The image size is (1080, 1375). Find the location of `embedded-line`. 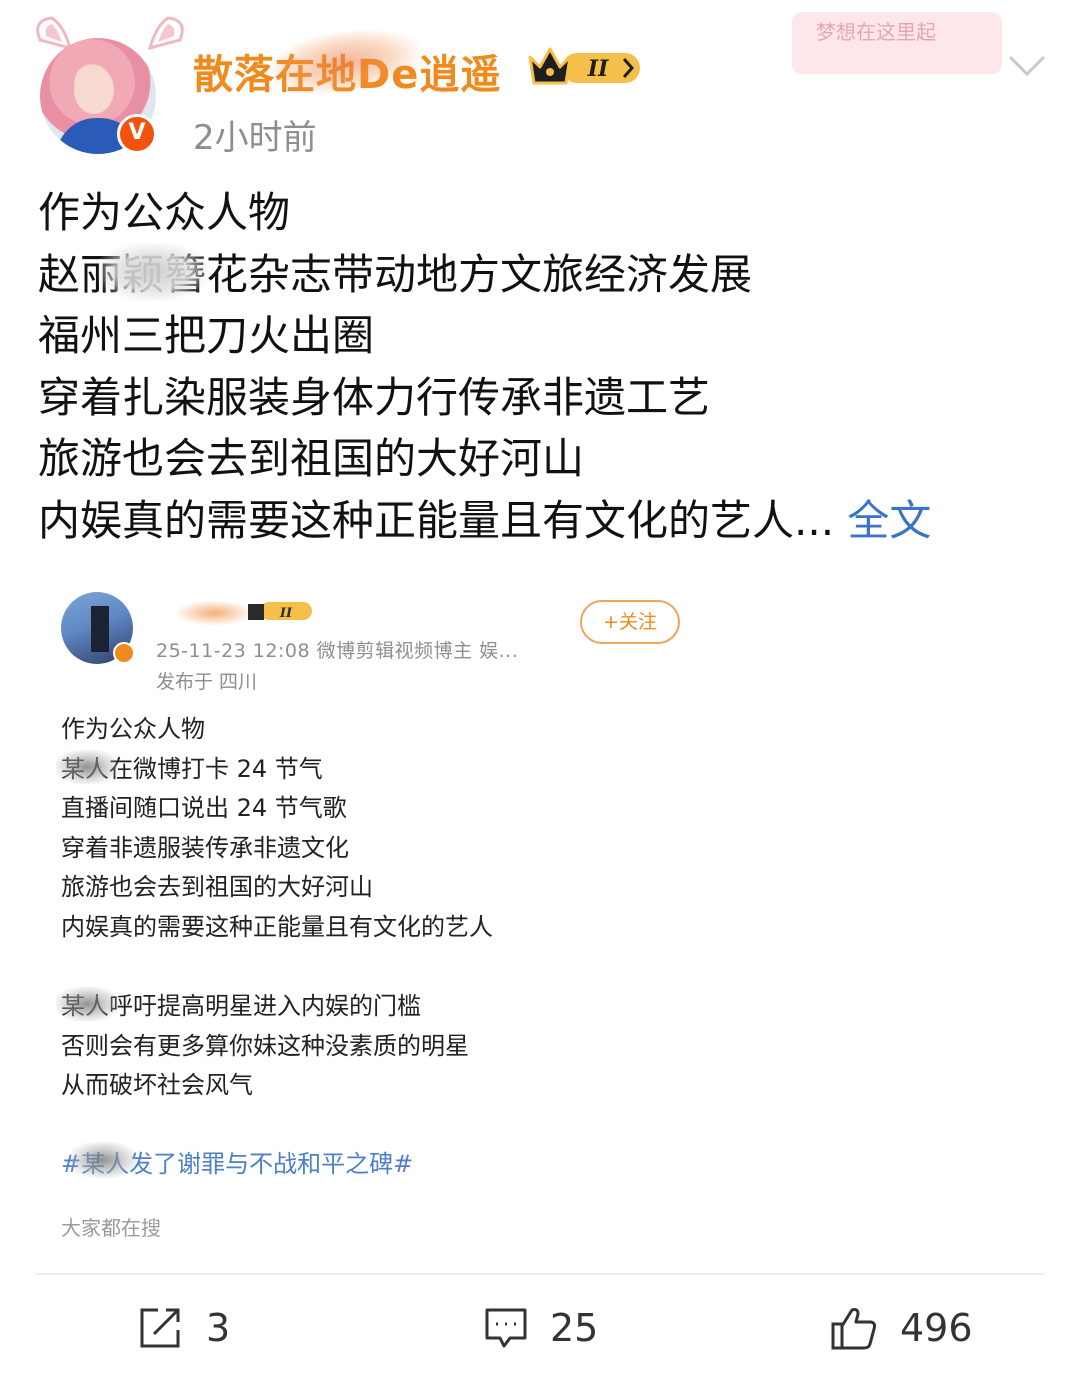

embedded-line is located at coordinates (277, 968).